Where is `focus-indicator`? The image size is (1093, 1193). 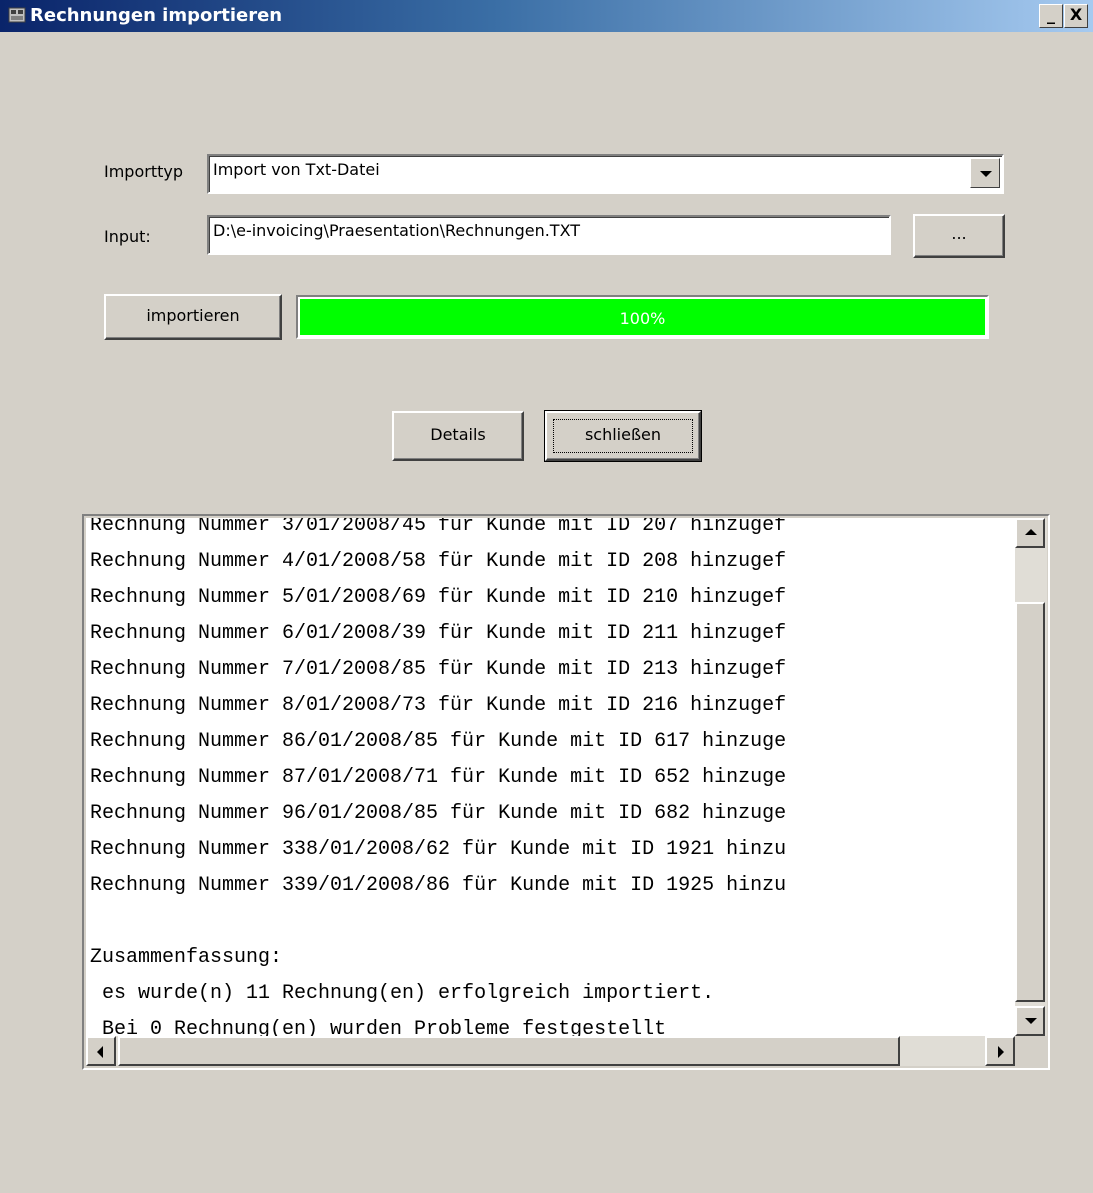
focus-indicator is located at coordinates (623, 436).